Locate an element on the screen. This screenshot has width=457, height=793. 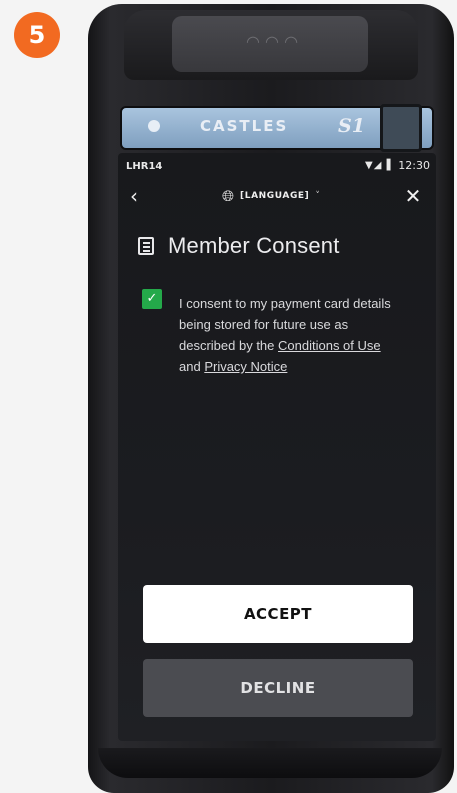
title-row: Member Consent is located at coordinates (239, 246).